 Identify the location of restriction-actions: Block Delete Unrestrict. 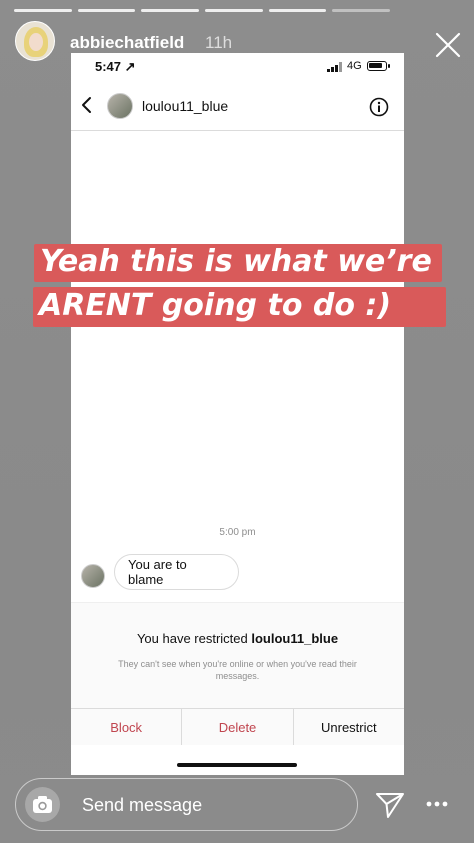
(237, 726).